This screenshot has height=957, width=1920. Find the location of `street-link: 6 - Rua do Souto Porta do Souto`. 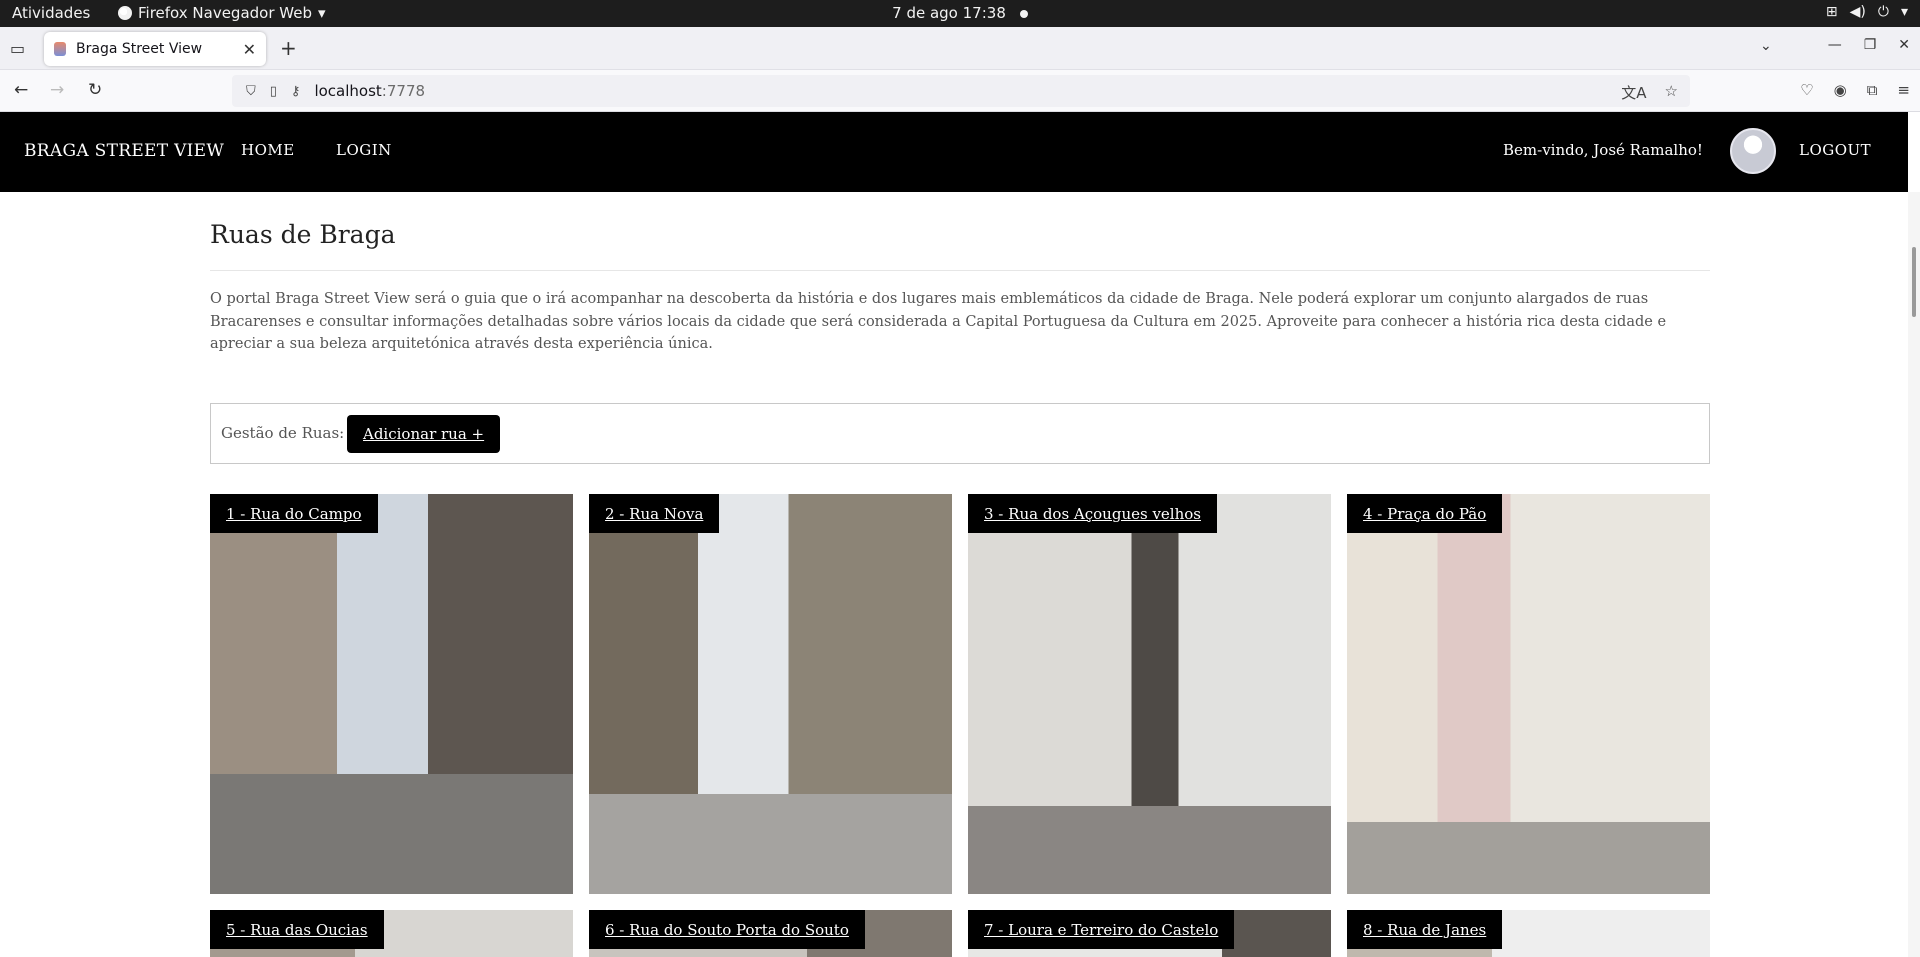

street-link: 6 - Rua do Souto Porta do Souto is located at coordinates (727, 929).